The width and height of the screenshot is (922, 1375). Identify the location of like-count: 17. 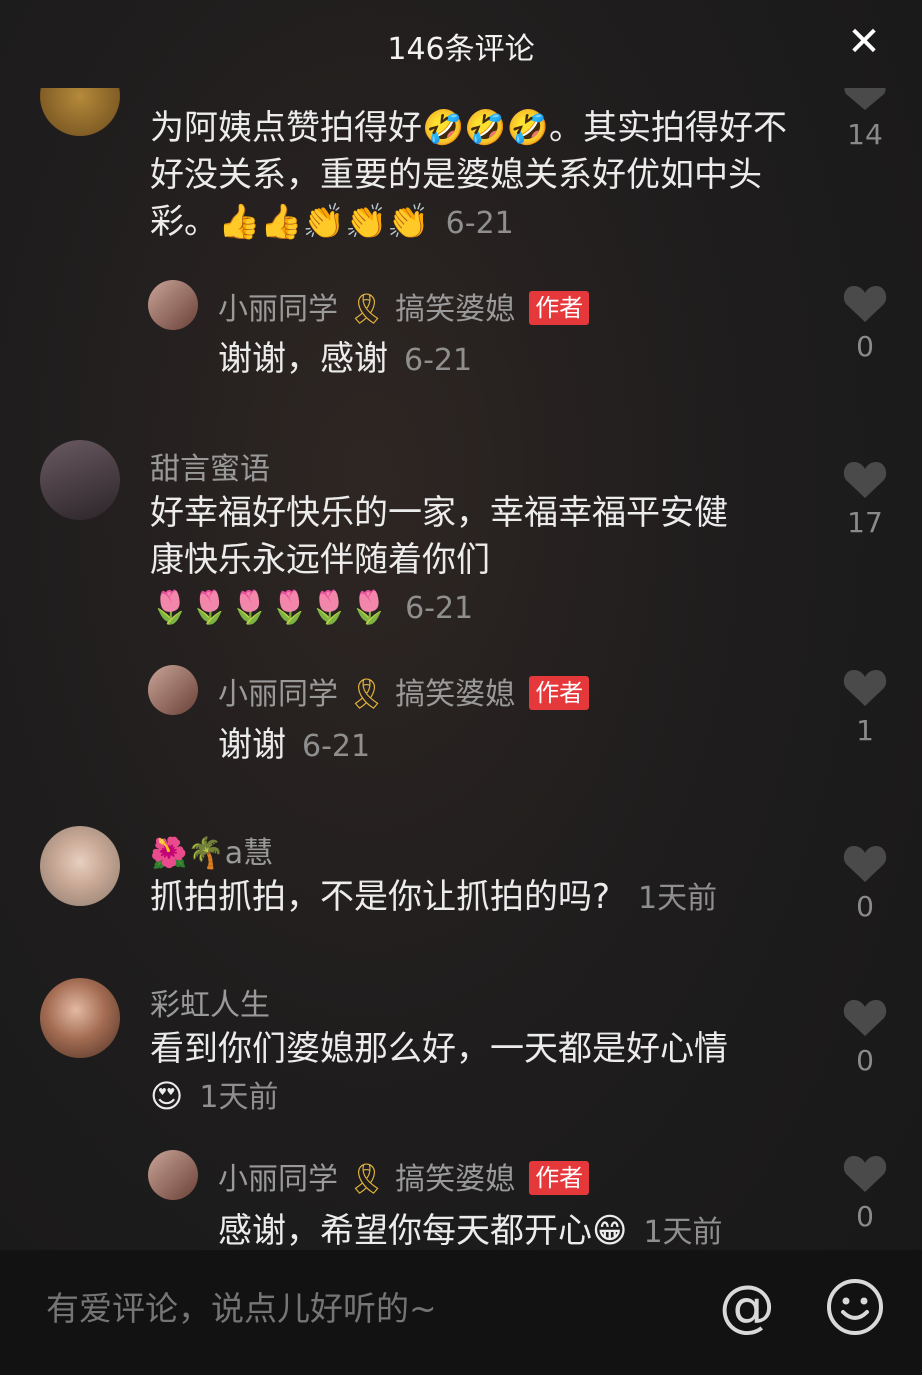
(865, 522).